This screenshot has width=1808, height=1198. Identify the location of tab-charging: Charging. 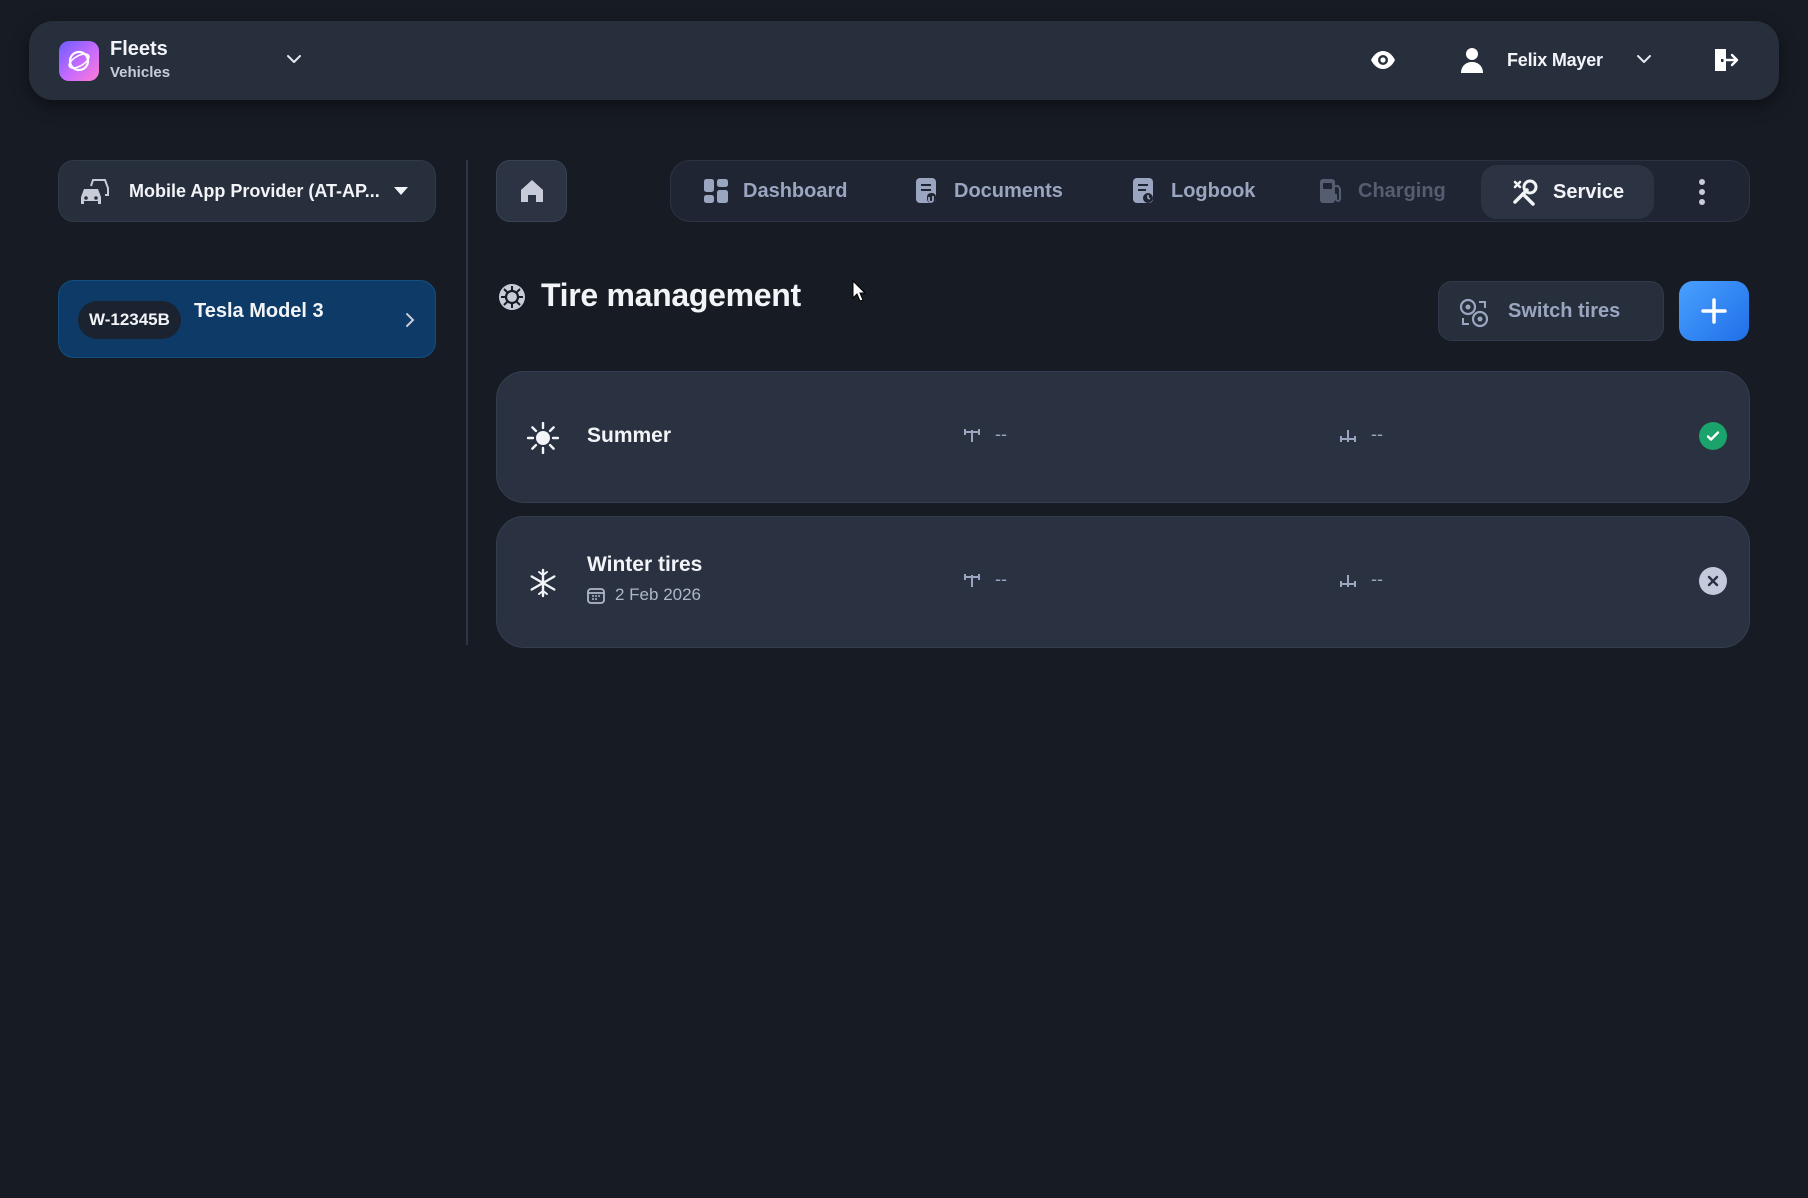
(1382, 191).